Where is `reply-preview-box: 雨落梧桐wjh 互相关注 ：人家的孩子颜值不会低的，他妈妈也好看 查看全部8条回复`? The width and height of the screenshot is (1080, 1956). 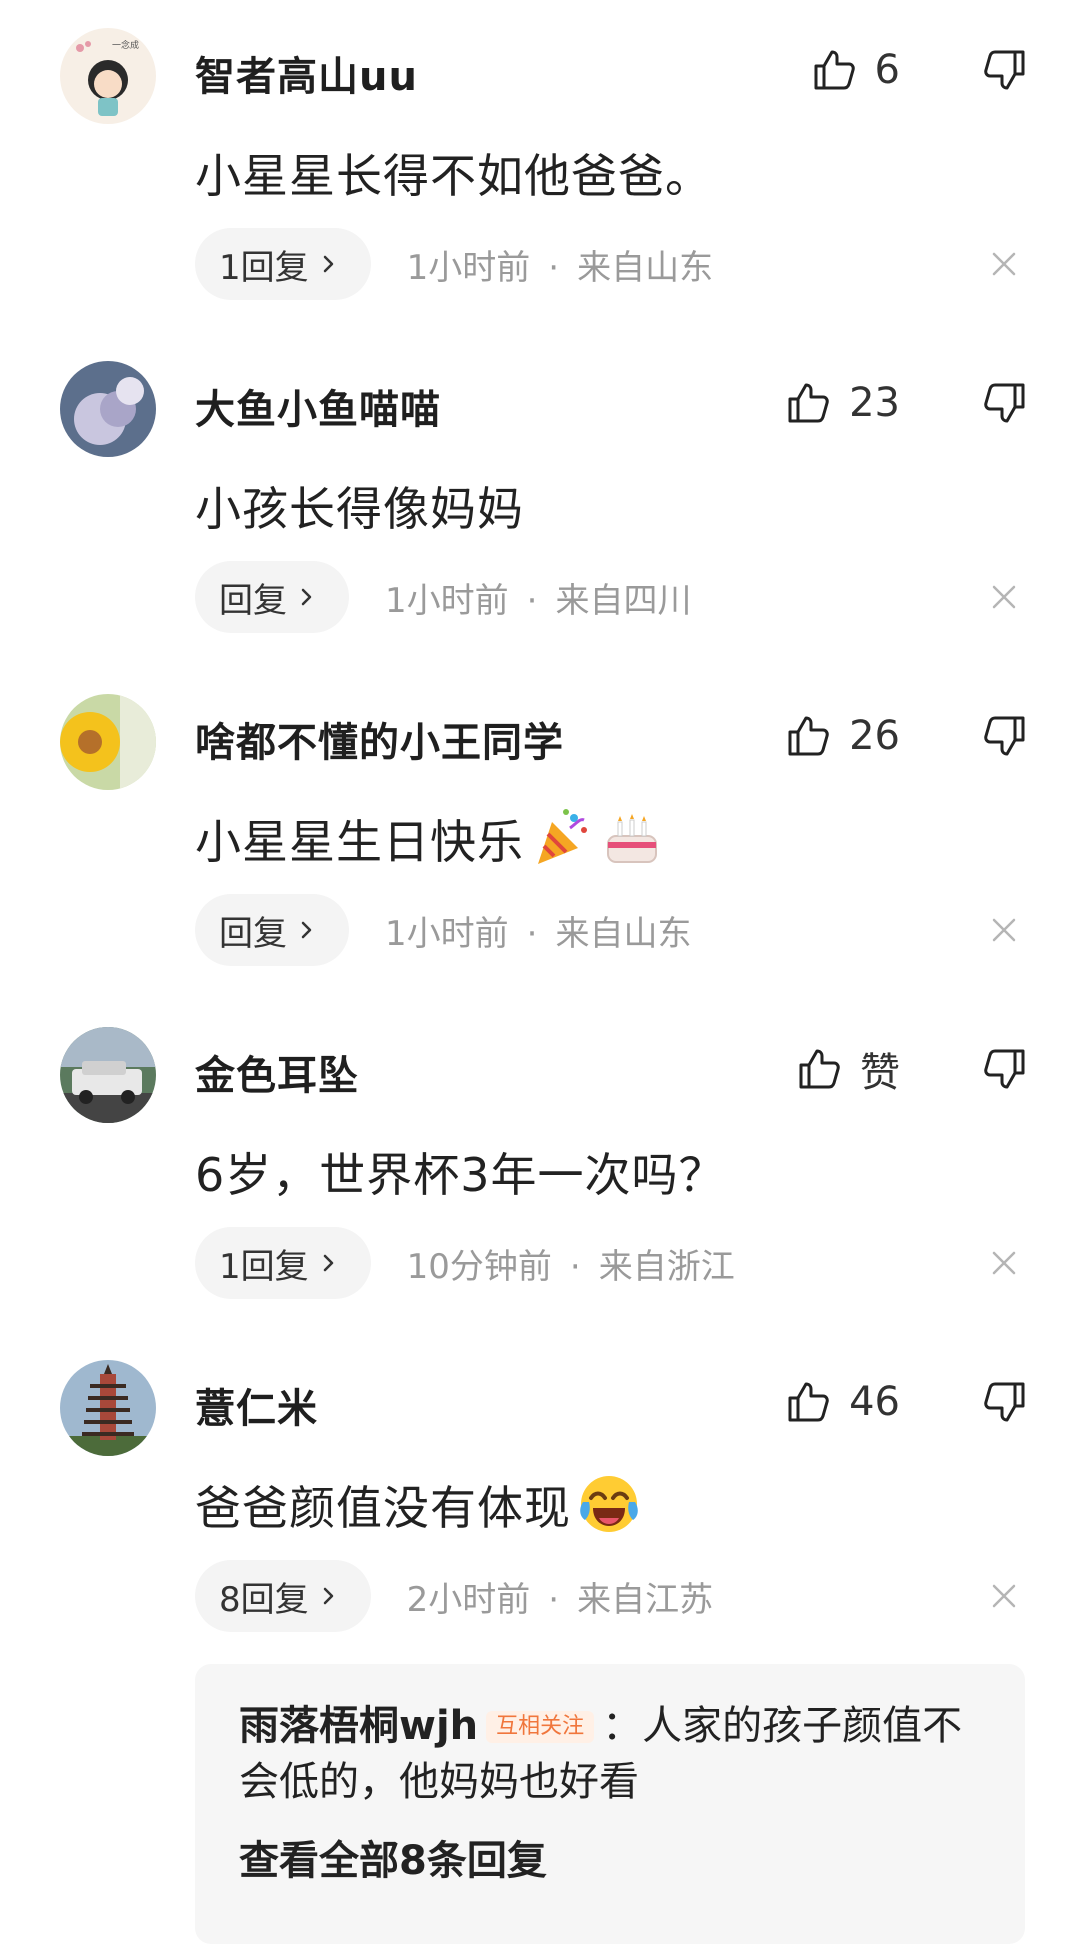 reply-preview-box: 雨落梧桐wjh 互相关注 ：人家的孩子颜值不会低的，他妈妈也好看 查看全部8条回复 is located at coordinates (610, 1804).